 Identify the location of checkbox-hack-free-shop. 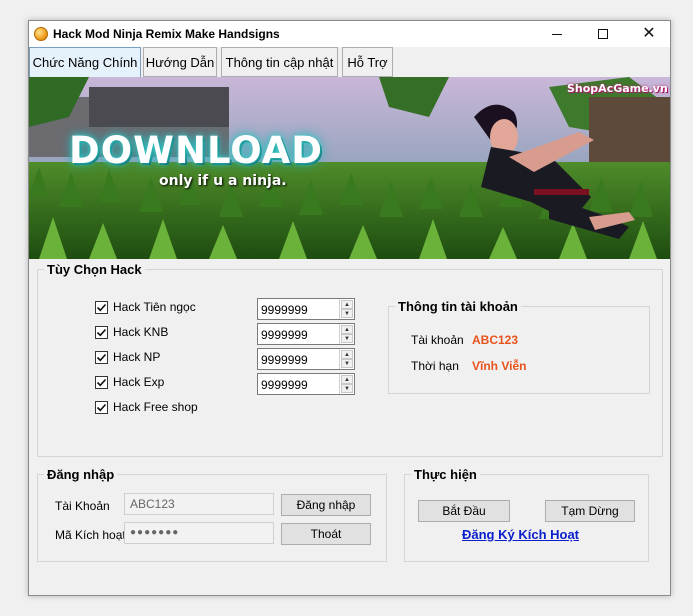
(101, 407).